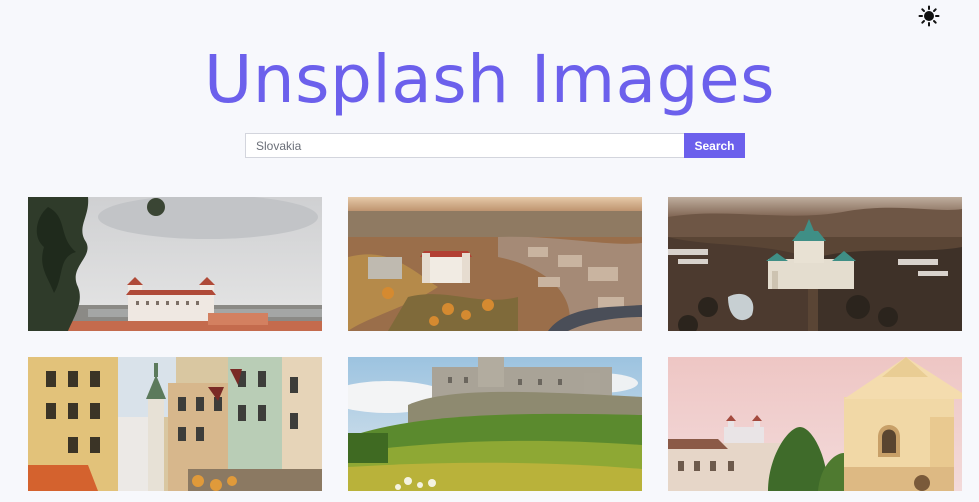 Image resolution: width=979 pixels, height=502 pixels. I want to click on bratislava-church-photo, so click(815, 424).